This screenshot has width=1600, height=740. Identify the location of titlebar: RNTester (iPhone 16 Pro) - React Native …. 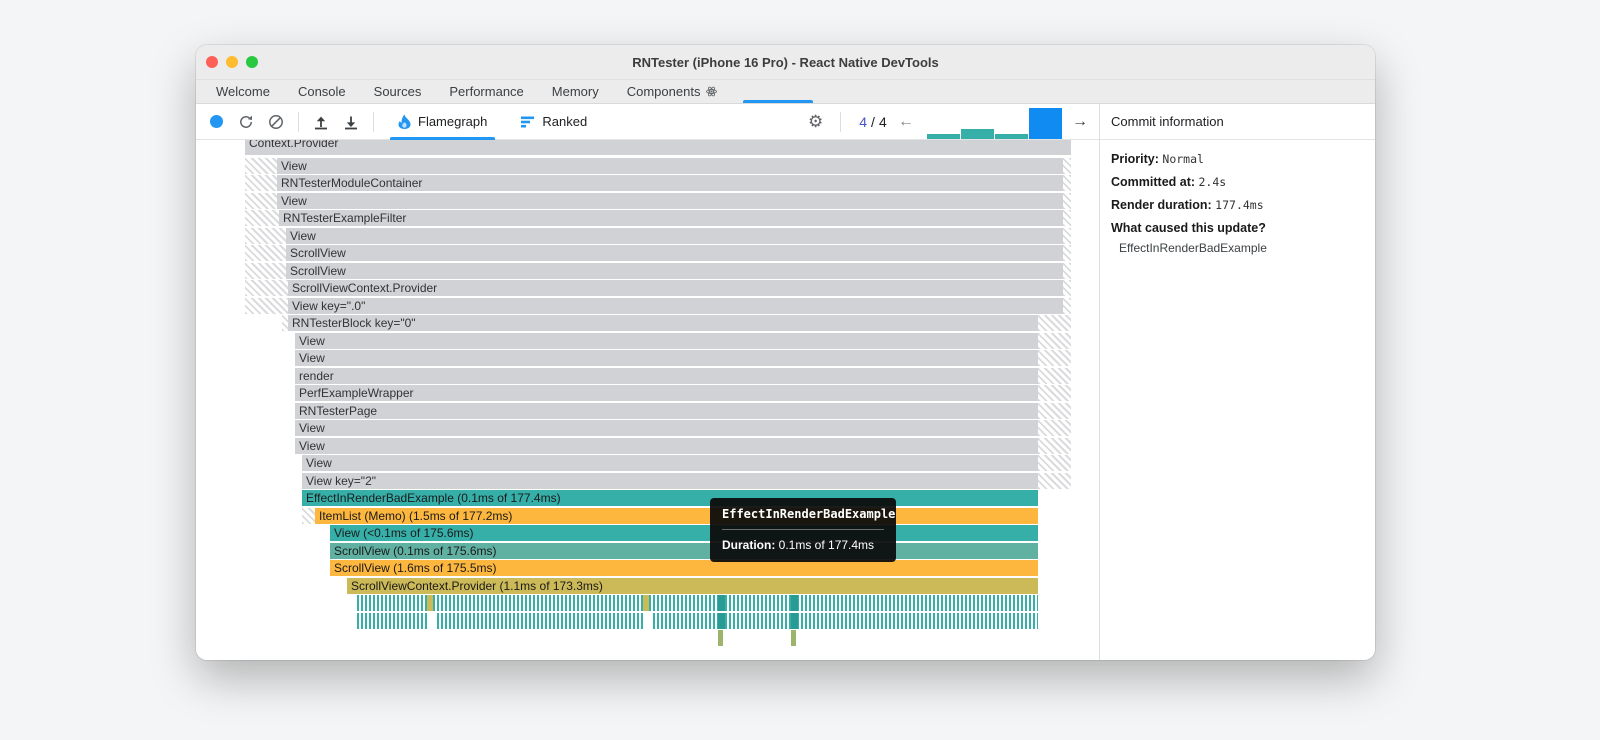
(785, 62).